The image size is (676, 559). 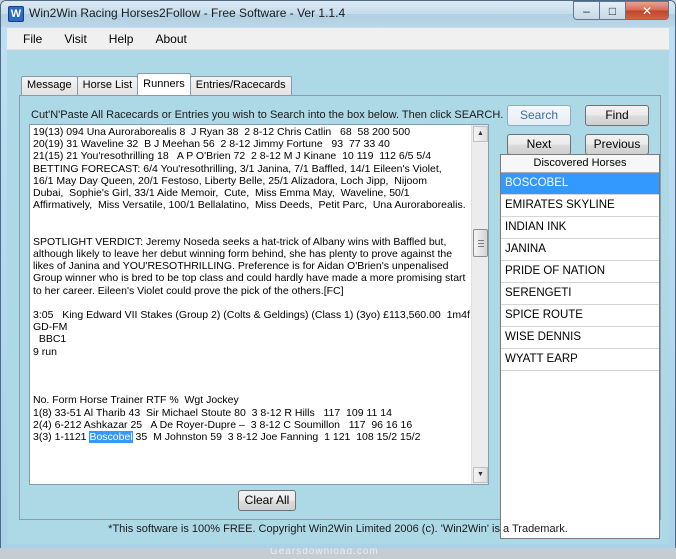 I want to click on tab-message: Message, so click(x=49, y=85).